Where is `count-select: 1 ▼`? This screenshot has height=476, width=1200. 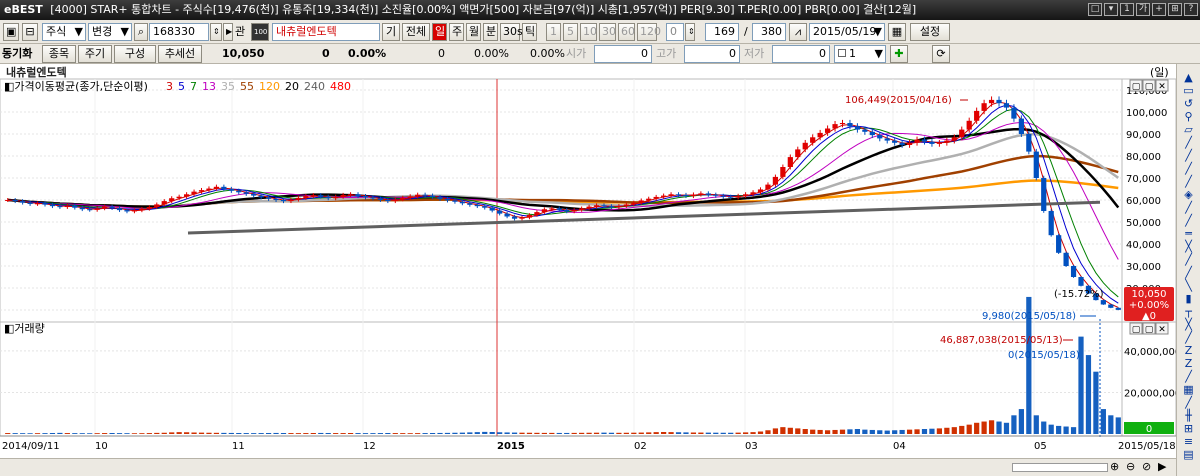
count-select: 1 ▼ is located at coordinates (860, 54).